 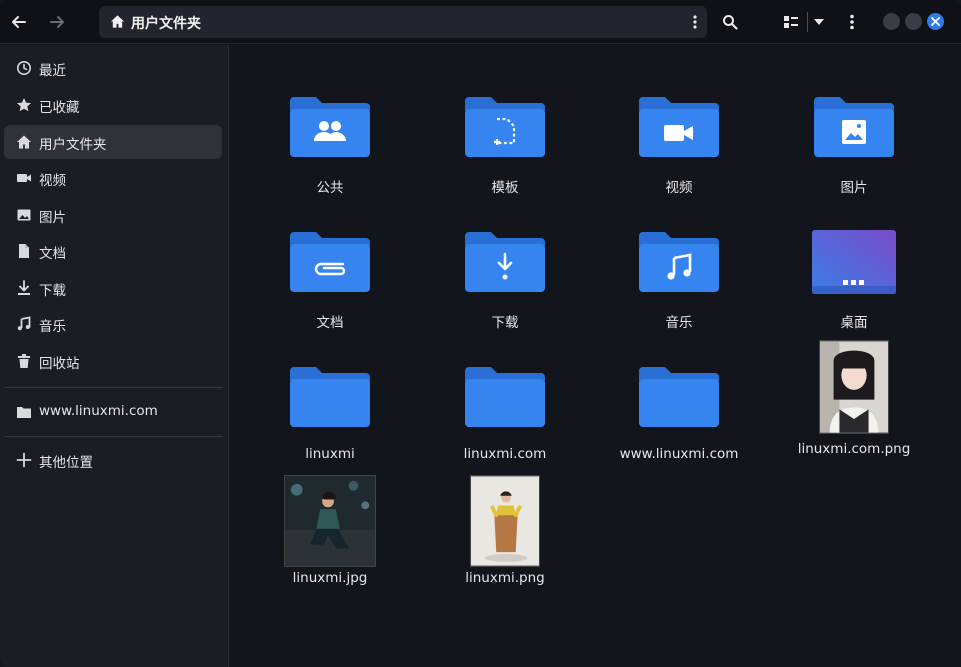 I want to click on file-item-downloads: 下载, so click(x=505, y=273).